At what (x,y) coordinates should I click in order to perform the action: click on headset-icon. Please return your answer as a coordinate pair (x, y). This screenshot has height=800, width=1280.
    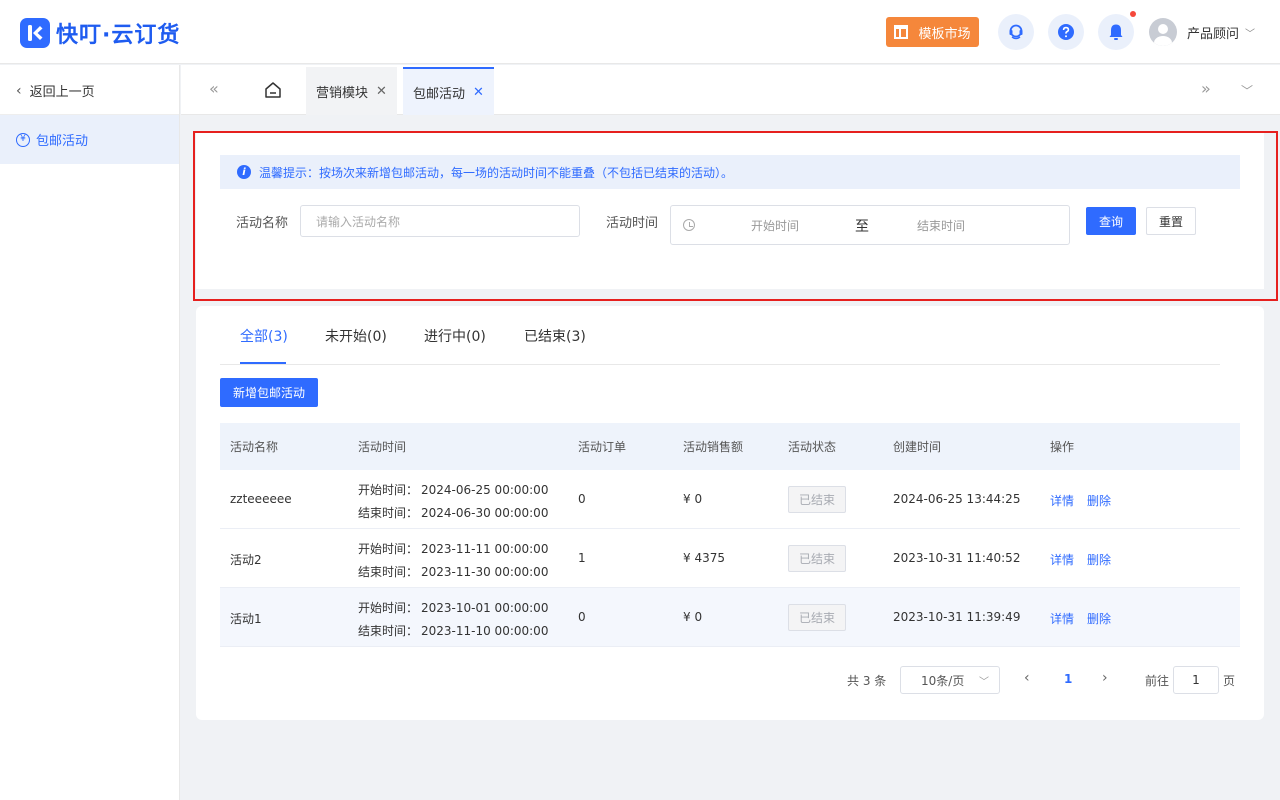
    Looking at the image, I should click on (1016, 32).